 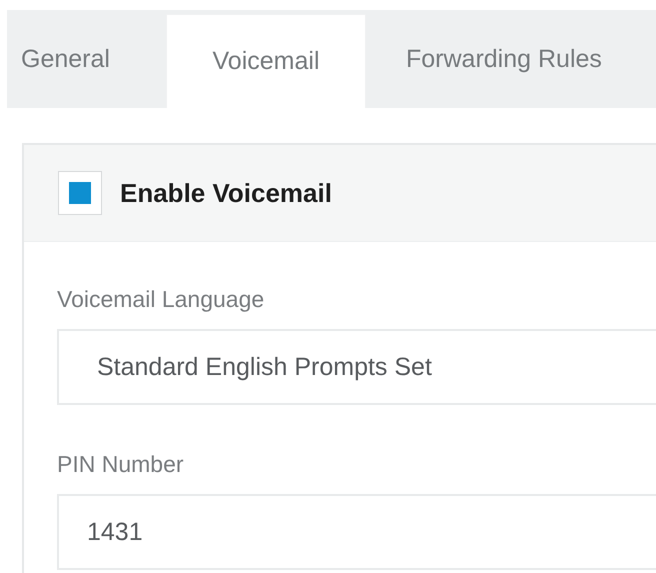 I want to click on field-label: PIN Number, so click(x=121, y=464).